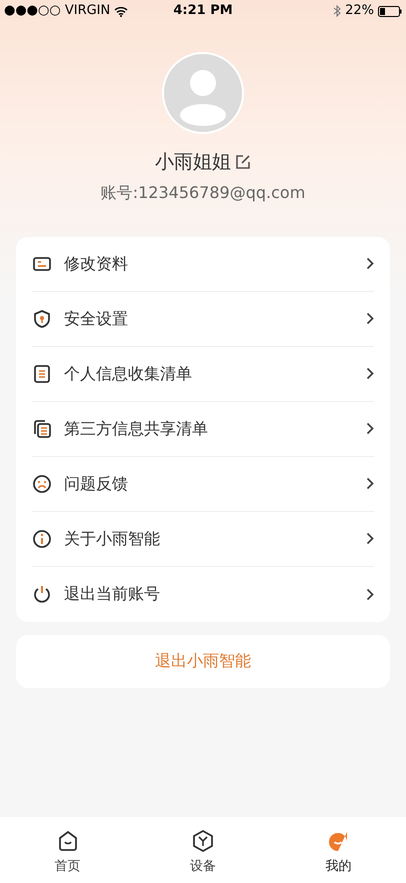 Image resolution: width=406 pixels, height=883 pixels. I want to click on edit-icon, so click(243, 162).